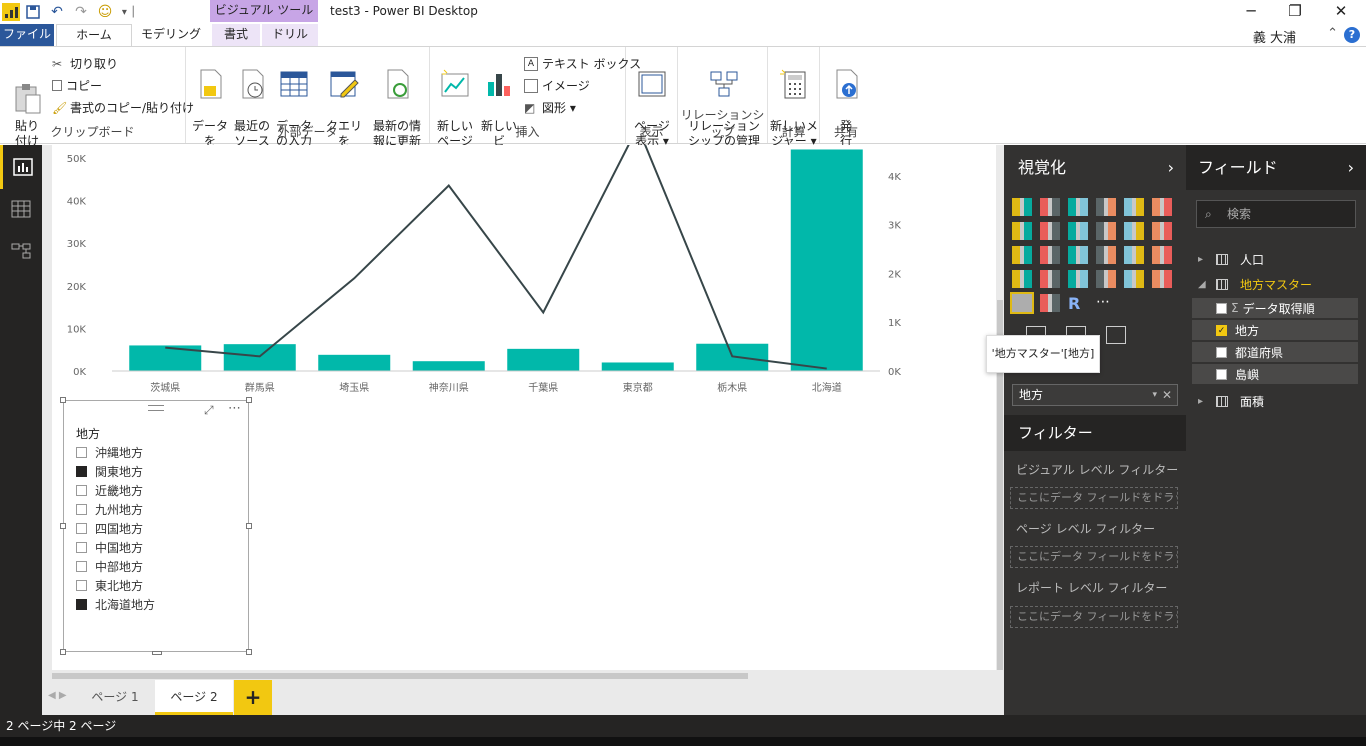 The height and width of the screenshot is (746, 1366). Describe the element at coordinates (1275, 374) in the screenshot. I see `field-row: 島嶼` at that location.